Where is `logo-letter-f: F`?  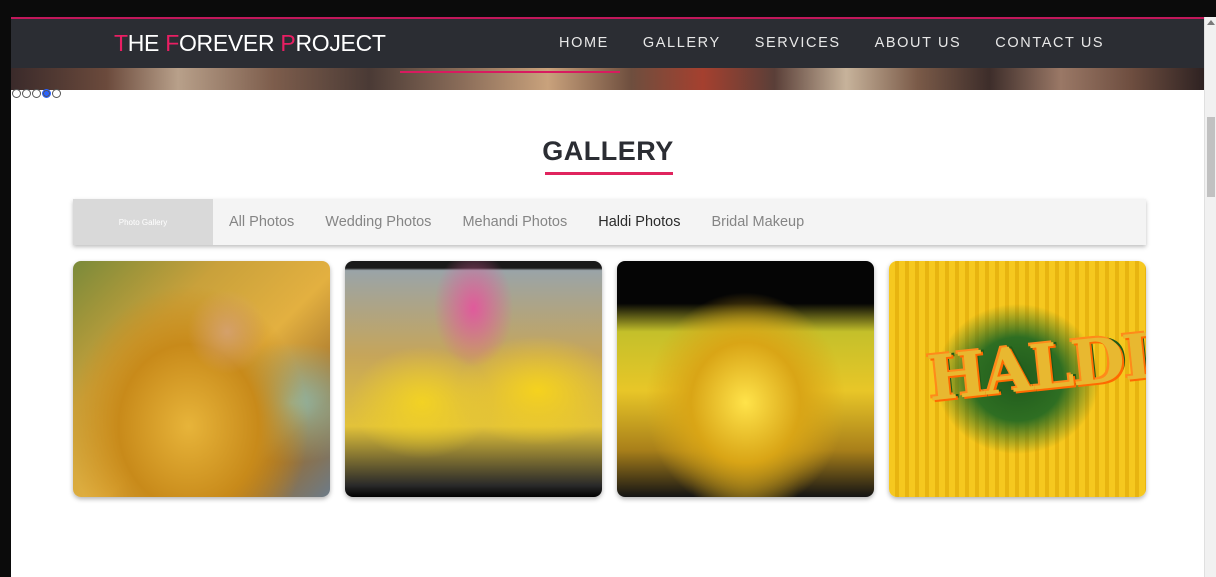
logo-letter-f: F is located at coordinates (172, 43).